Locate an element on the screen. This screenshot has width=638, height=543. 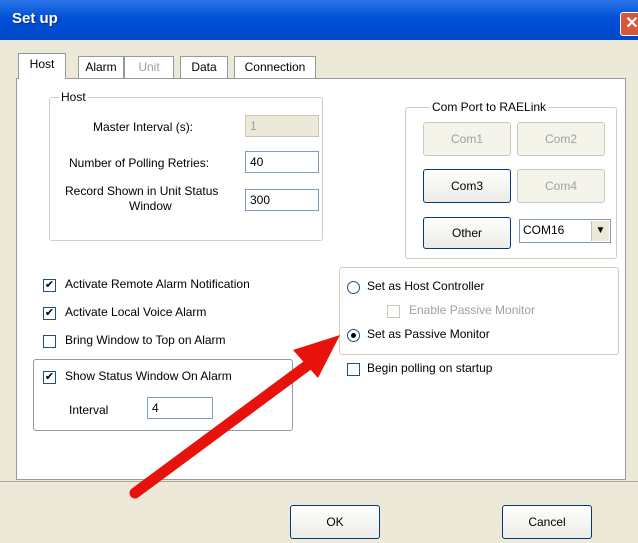
tab-host: Host is located at coordinates (42, 66).